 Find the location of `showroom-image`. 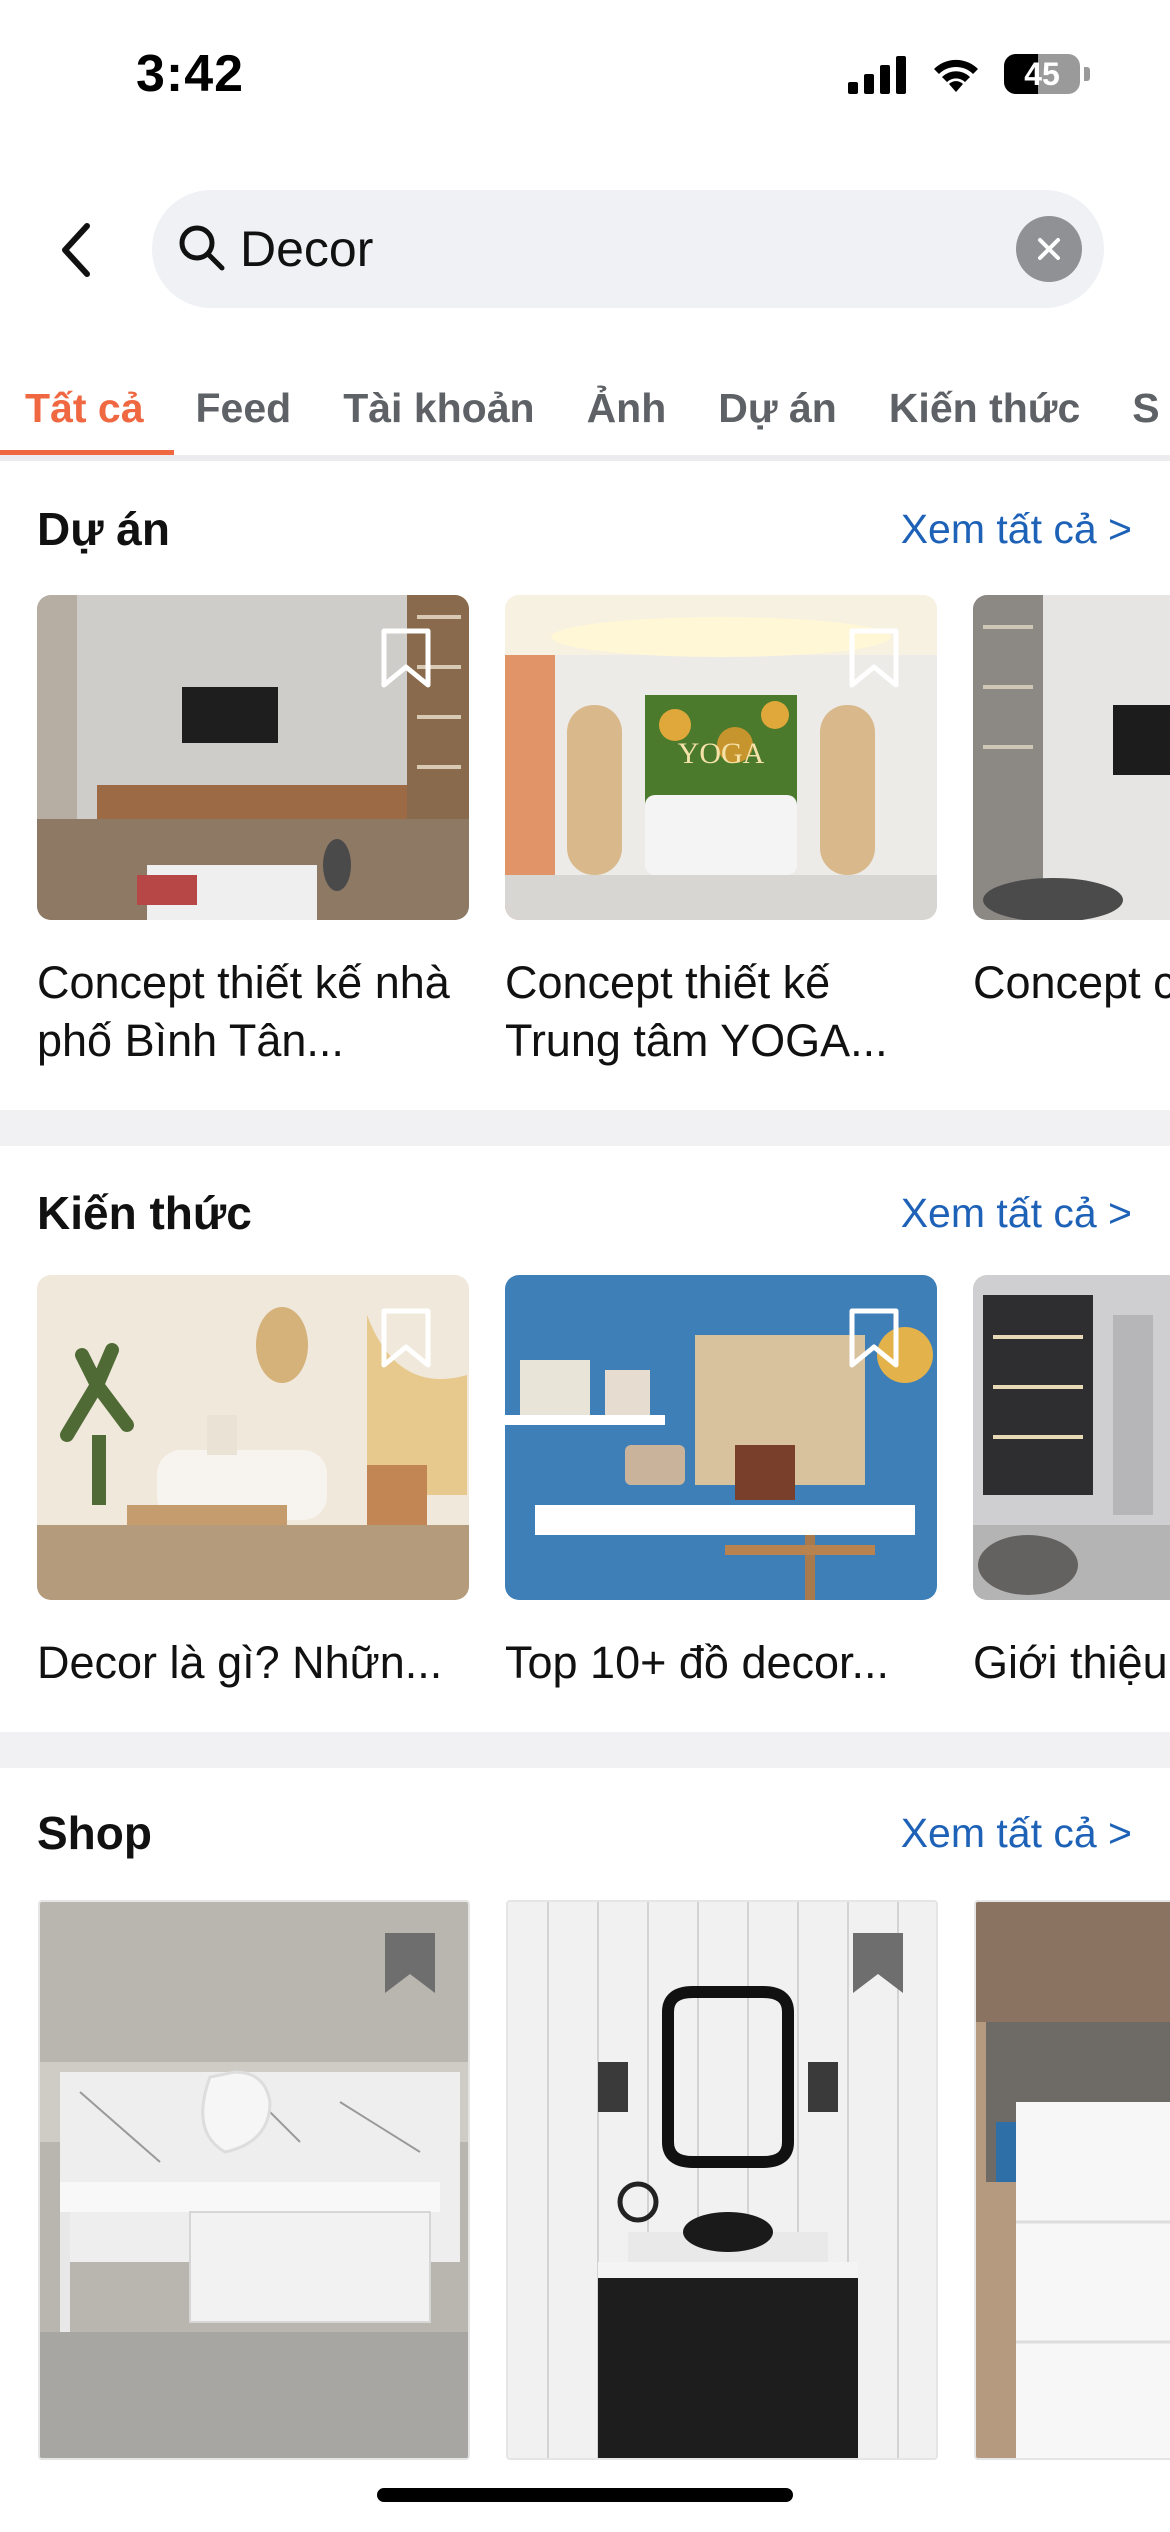

showroom-image is located at coordinates (1071, 1437).